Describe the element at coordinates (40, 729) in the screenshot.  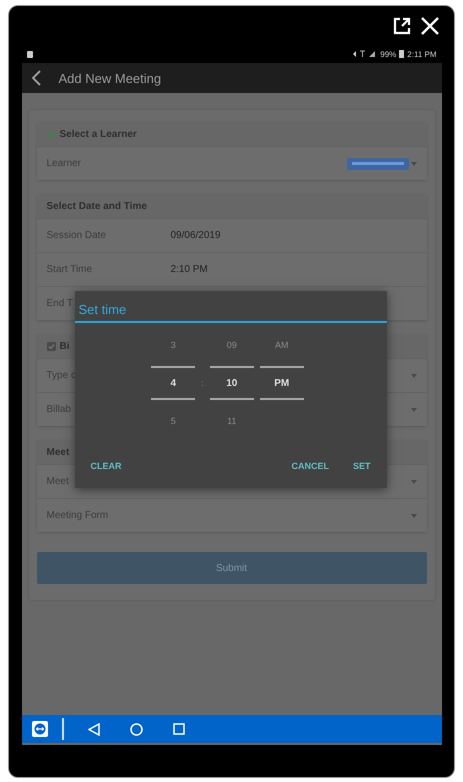
I see `remote-control-icon` at that location.